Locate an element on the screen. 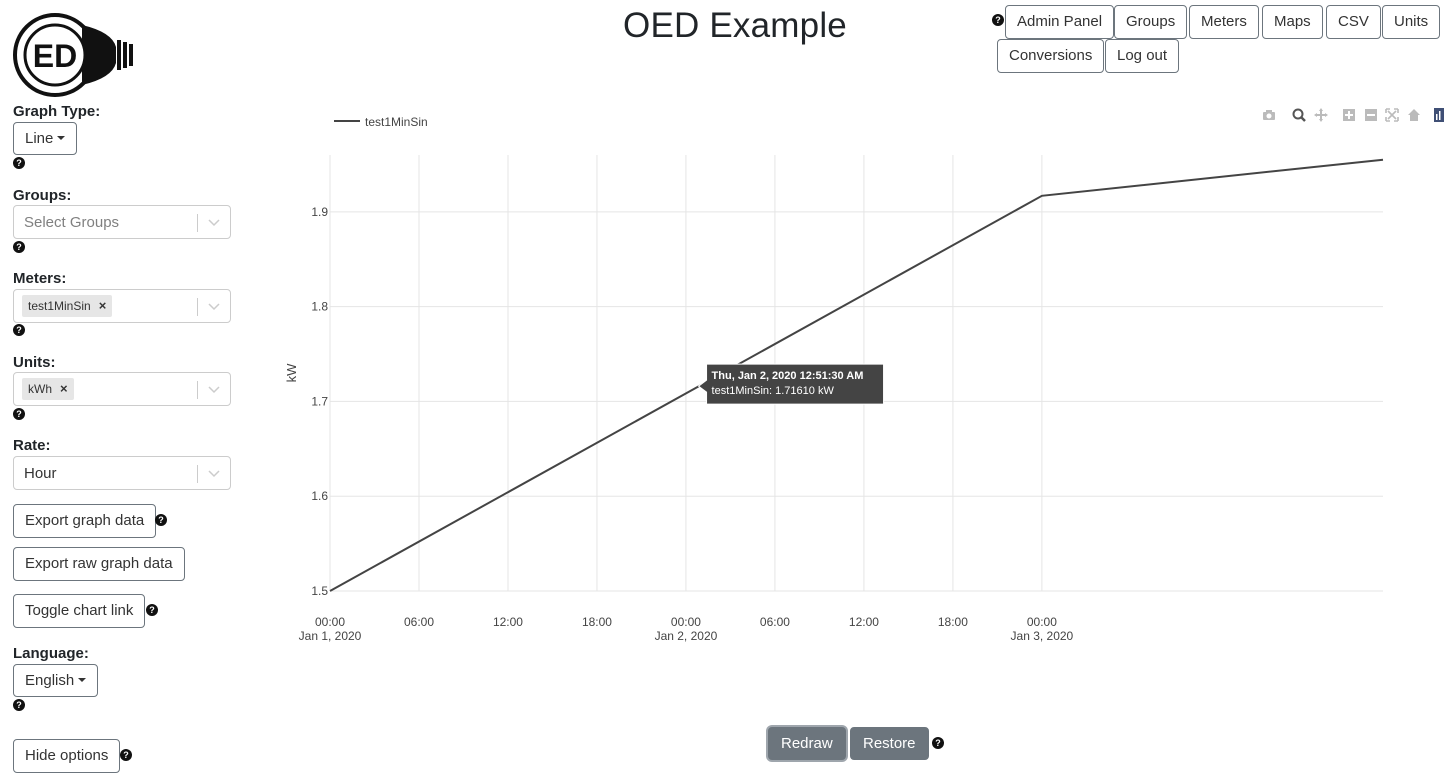  graph-type-label: Graph Type: is located at coordinates (57, 111).